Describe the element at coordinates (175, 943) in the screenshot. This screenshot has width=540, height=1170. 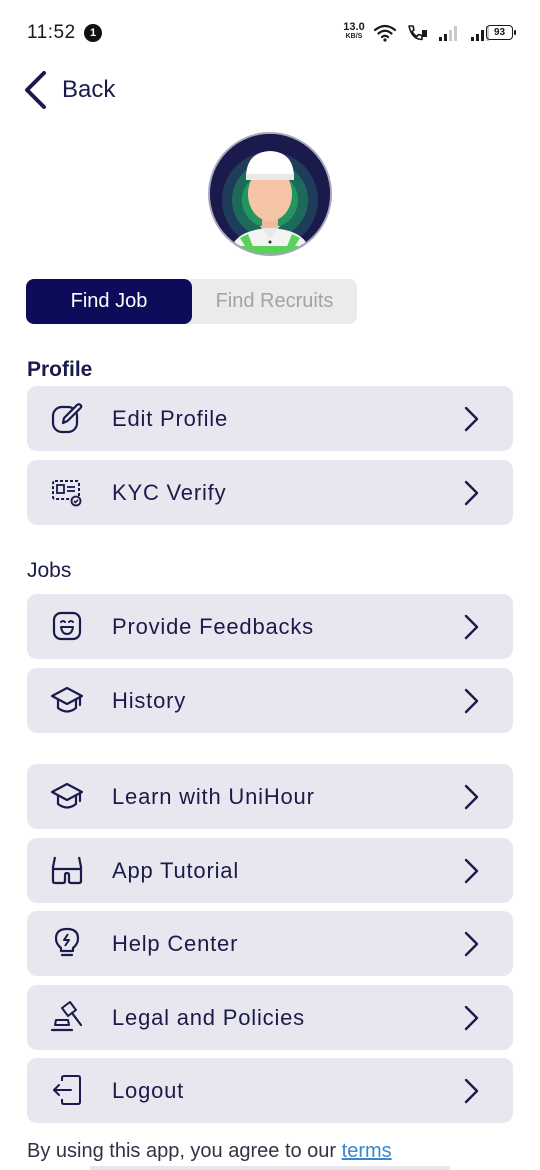
I see `menu-label-help-center: Help Center` at that location.